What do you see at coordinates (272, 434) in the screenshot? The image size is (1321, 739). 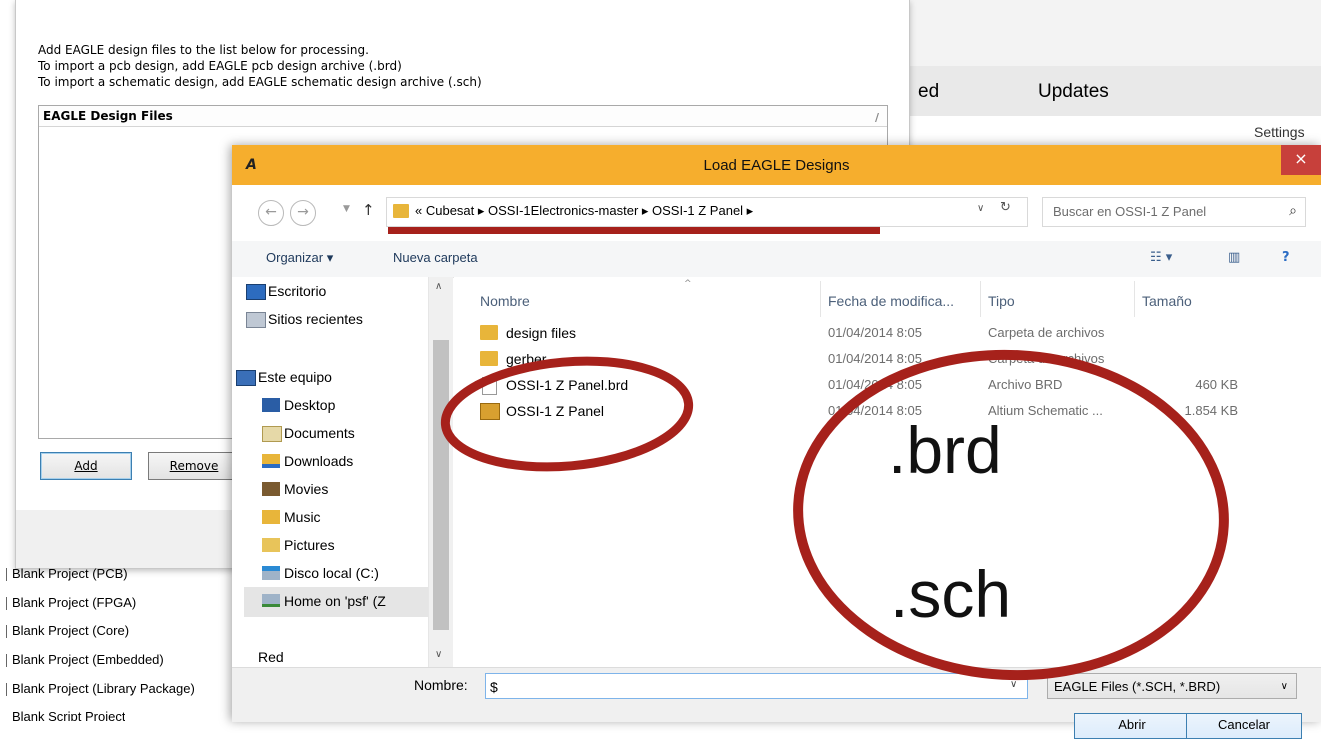 I see `documents-folder-icon` at bounding box center [272, 434].